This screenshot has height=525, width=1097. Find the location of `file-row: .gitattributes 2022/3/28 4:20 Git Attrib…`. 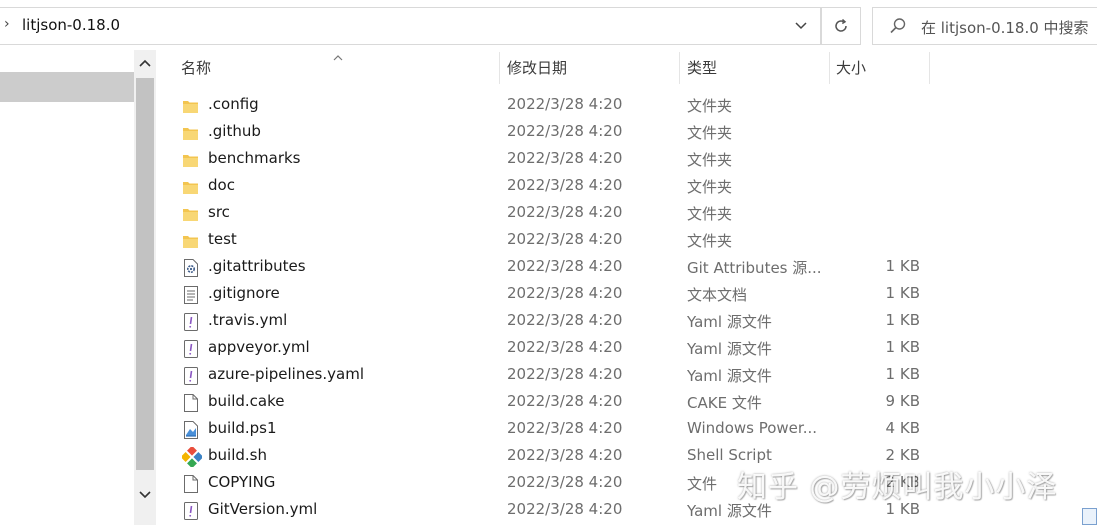

file-row: .gitattributes 2022/3/28 4:20 Git Attrib… is located at coordinates (626, 267).